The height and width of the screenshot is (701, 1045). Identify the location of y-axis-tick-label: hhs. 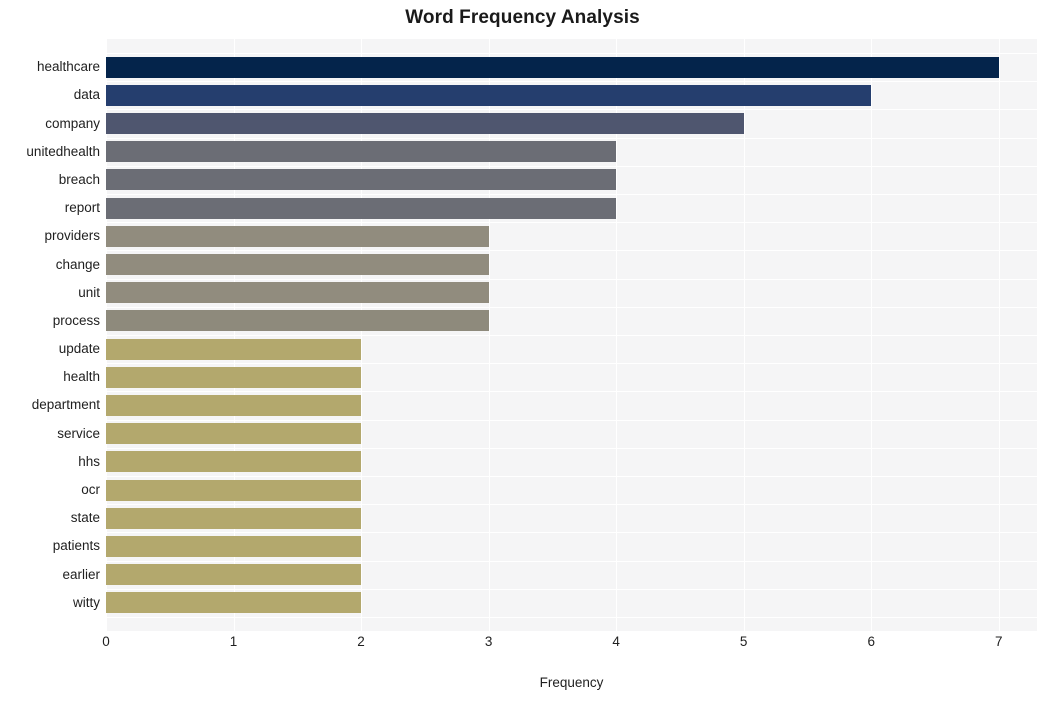
(89, 461).